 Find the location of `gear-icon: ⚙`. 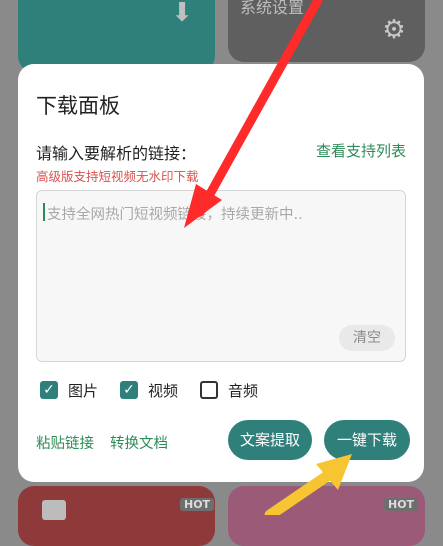

gear-icon: ⚙ is located at coordinates (394, 30).